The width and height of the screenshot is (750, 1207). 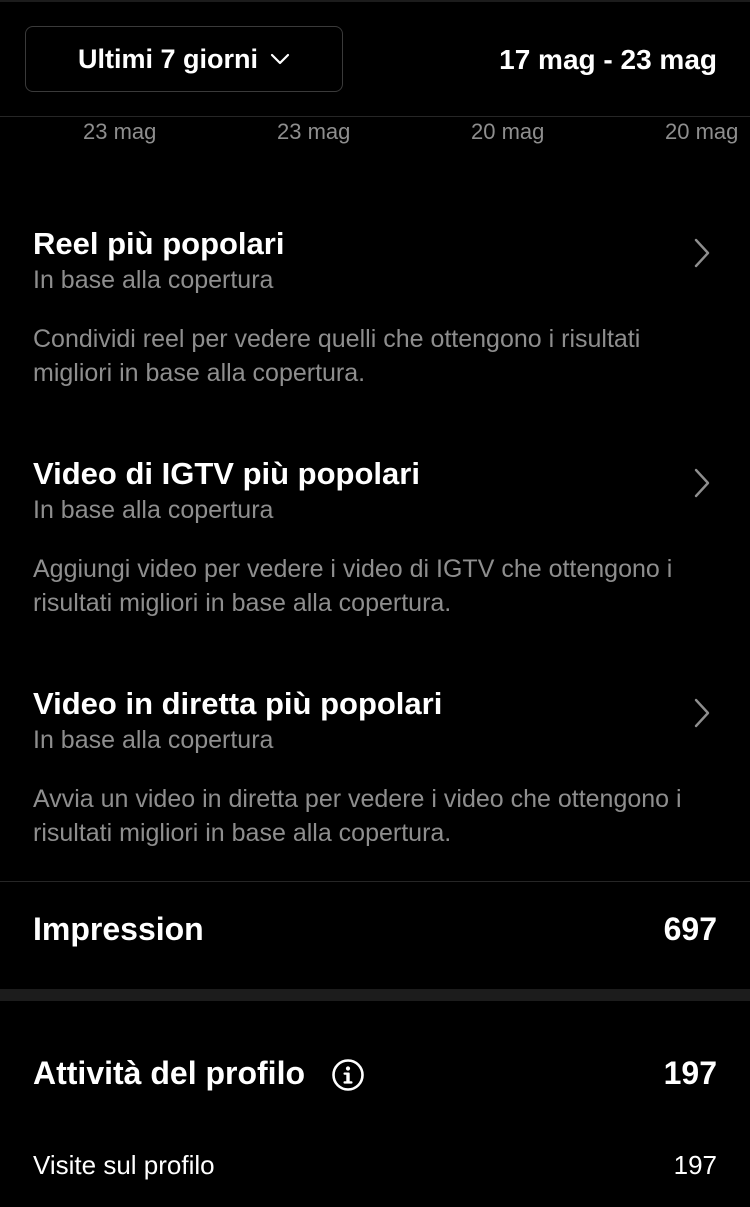 I want to click on content-date-strip: 23 mag 23 mag 20 mag 20 mag, so click(x=375, y=132).